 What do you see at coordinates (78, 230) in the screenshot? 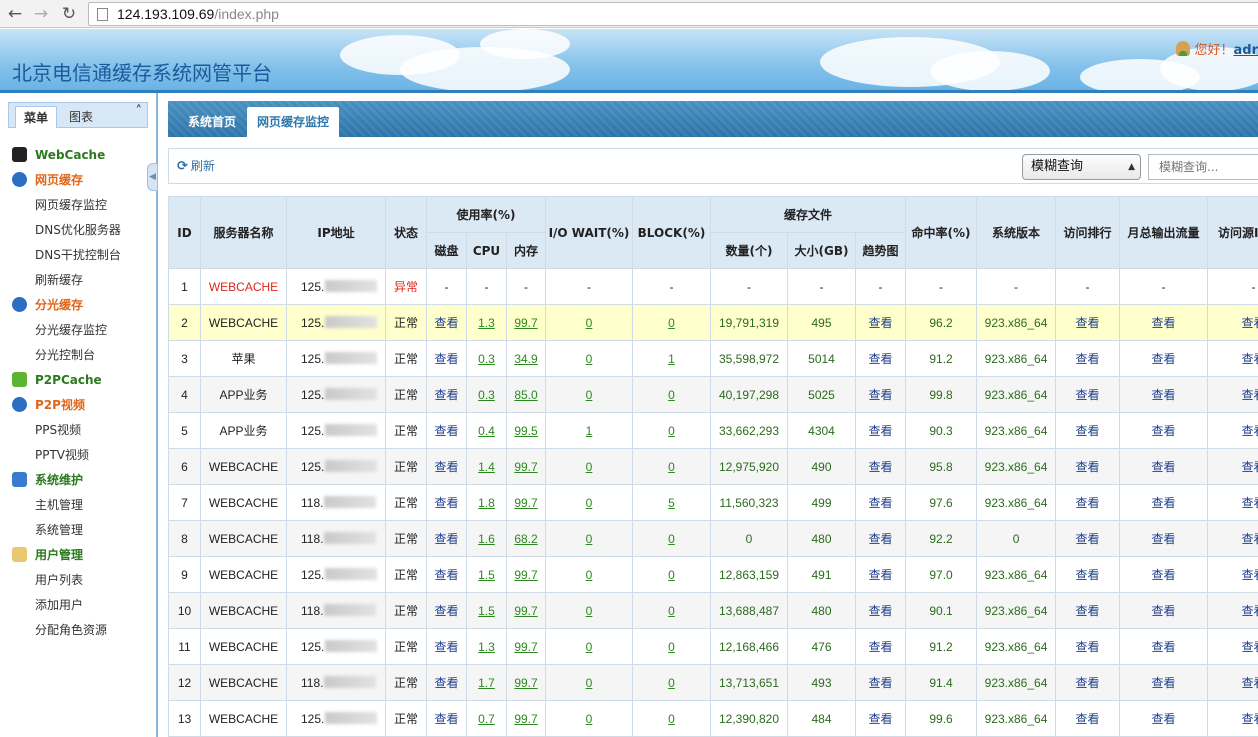
I see `sidebar-item: DNS优化服务器` at bounding box center [78, 230].